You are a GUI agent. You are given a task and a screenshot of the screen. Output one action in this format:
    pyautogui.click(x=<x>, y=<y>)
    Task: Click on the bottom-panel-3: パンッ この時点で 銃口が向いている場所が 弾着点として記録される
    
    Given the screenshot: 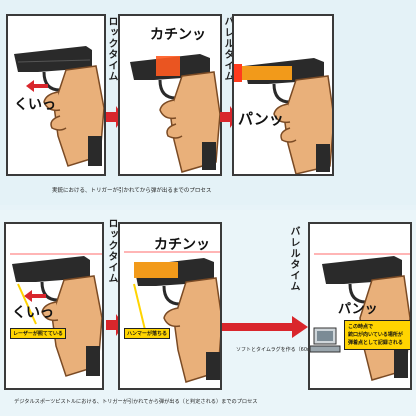 What is the action you would take?
    pyautogui.click(x=360, y=306)
    